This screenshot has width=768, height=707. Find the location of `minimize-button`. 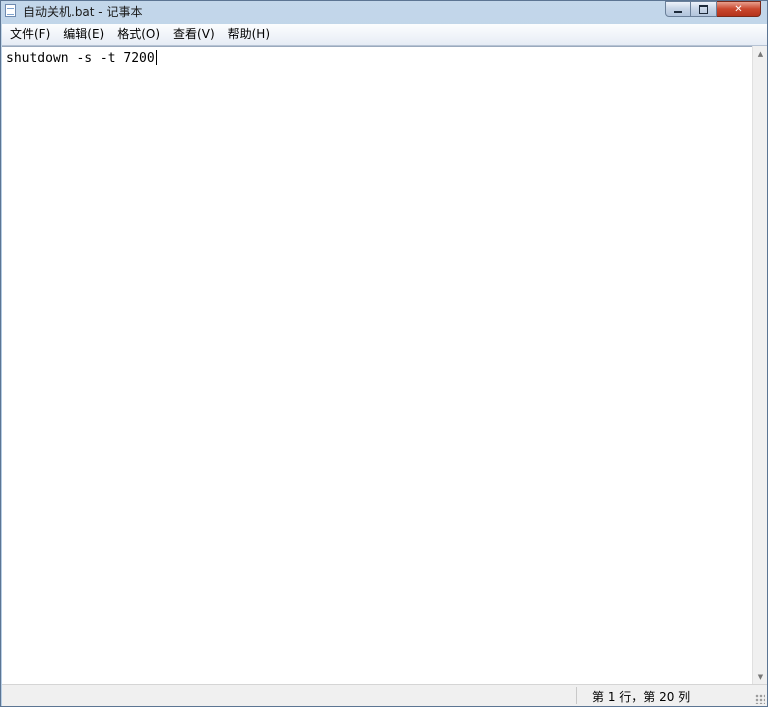

minimize-button is located at coordinates (678, 9).